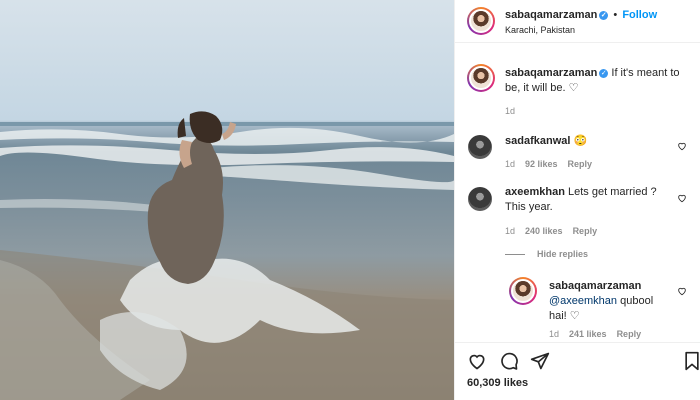  Describe the element at coordinates (497, 383) in the screenshot. I see `post-likes-count: 60,309 likes` at that location.